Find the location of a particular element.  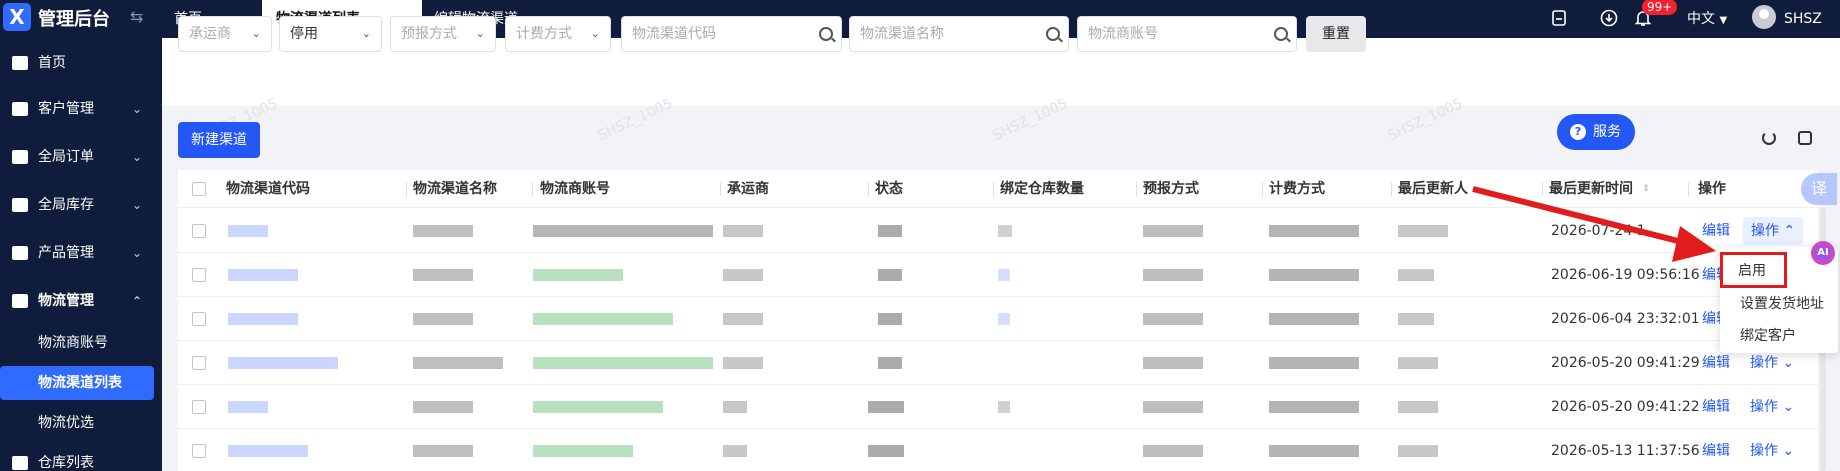

sidebar-item-warehouses: 仓库列表 is located at coordinates (81, 459).